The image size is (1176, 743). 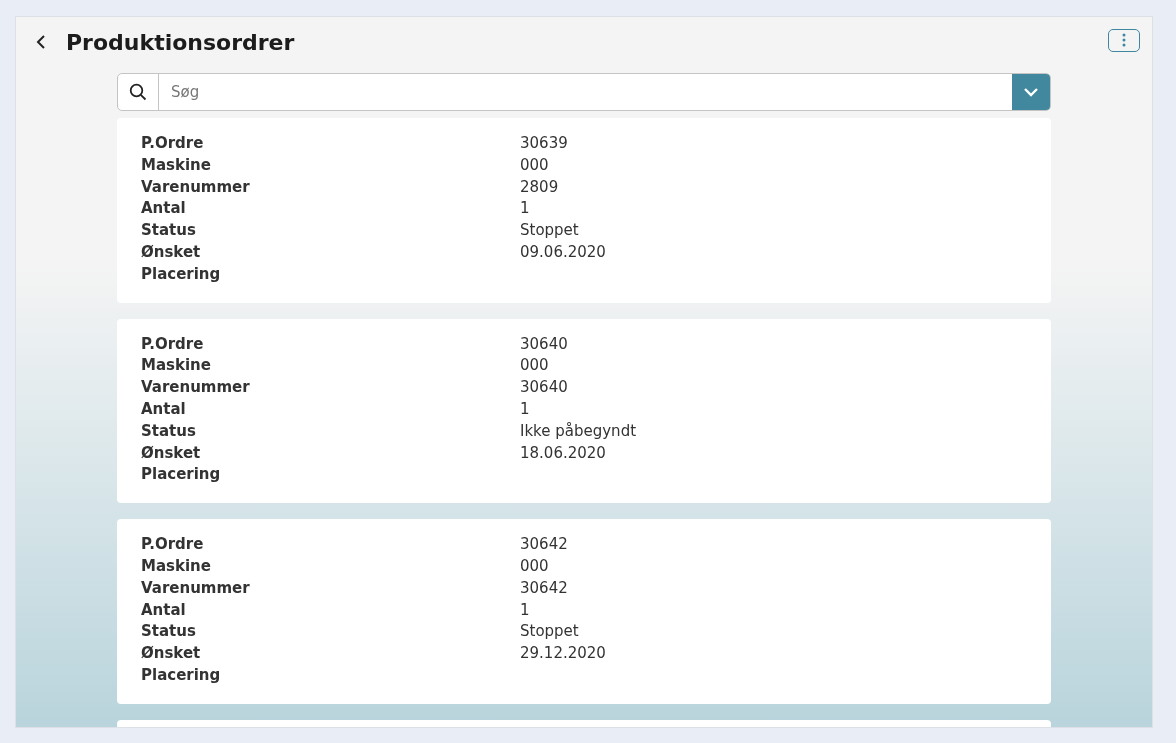 I want to click on dropdown-button, so click(x=1031, y=92).